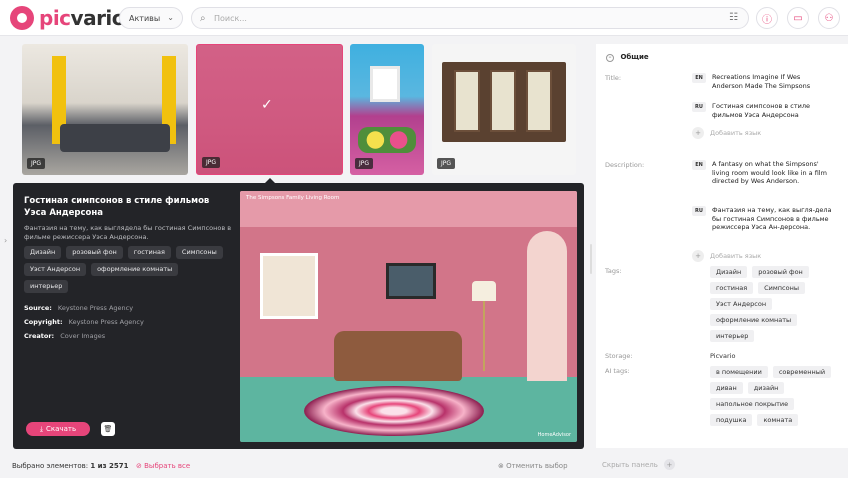 This screenshot has width=848, height=478. What do you see at coordinates (617, 371) in the screenshot?
I see `ai-tags-label: AI tags:` at bounding box center [617, 371].